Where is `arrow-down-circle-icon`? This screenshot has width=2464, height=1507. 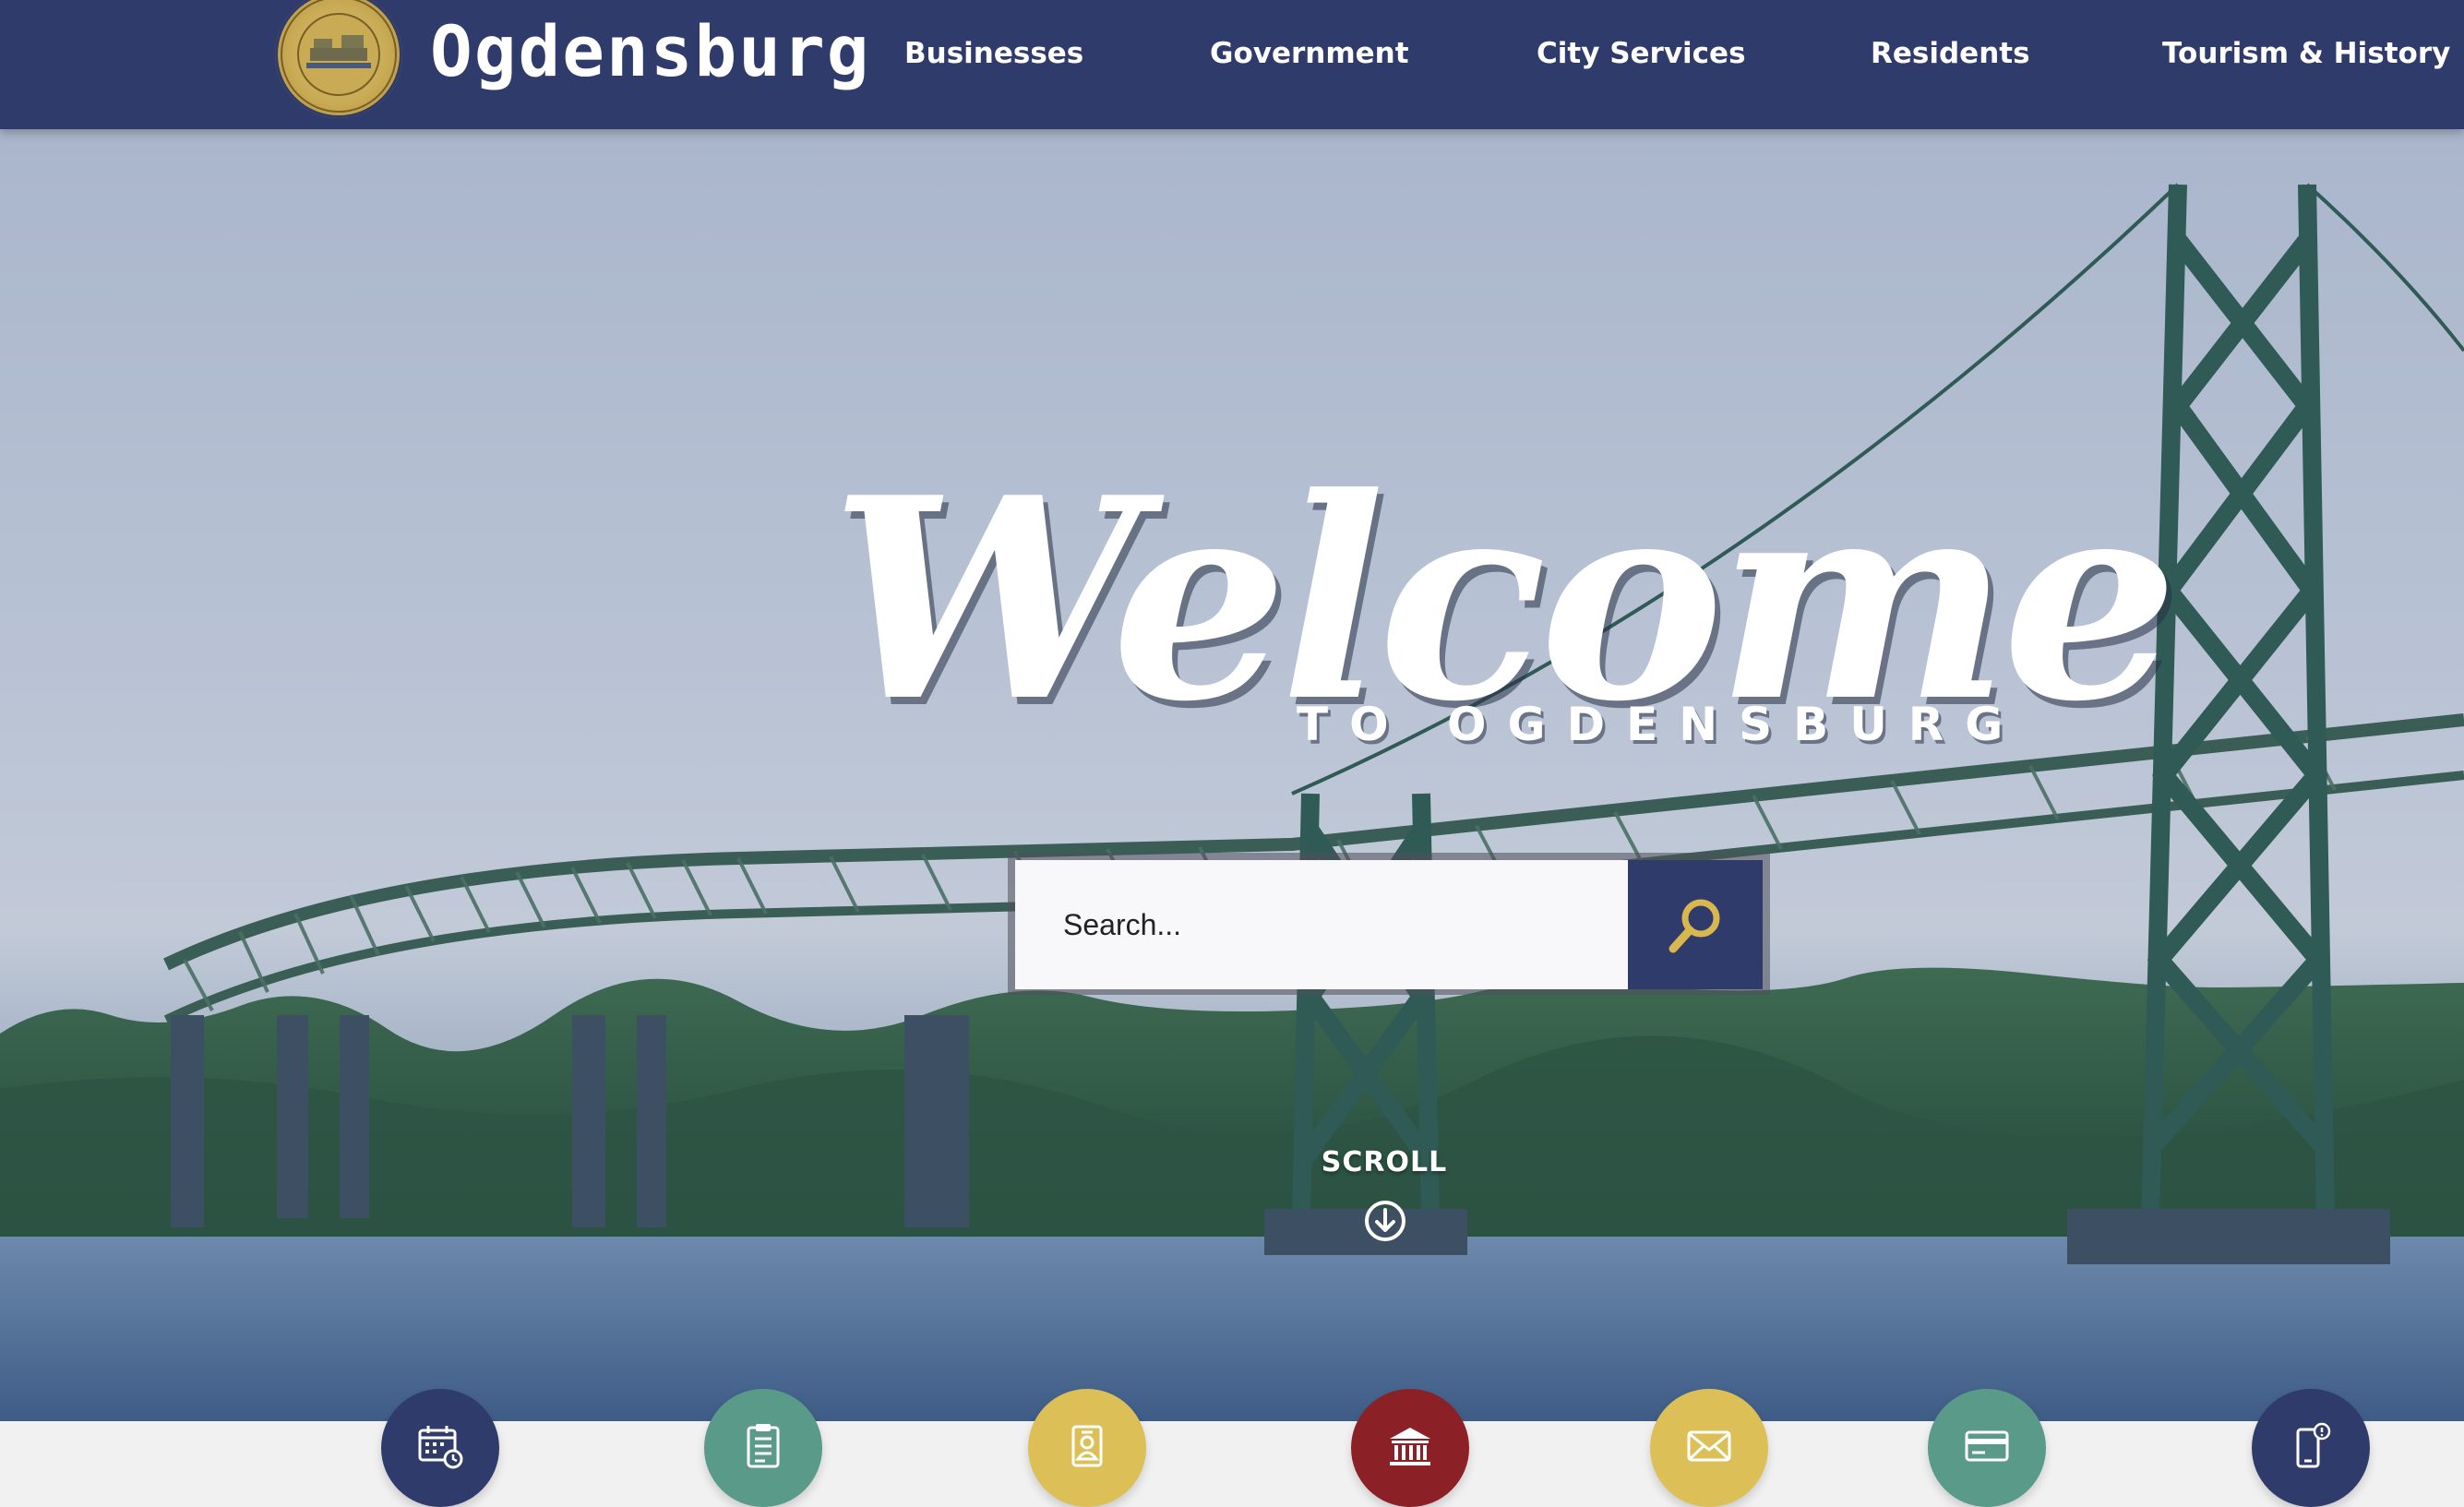 arrow-down-circle-icon is located at coordinates (1385, 1221).